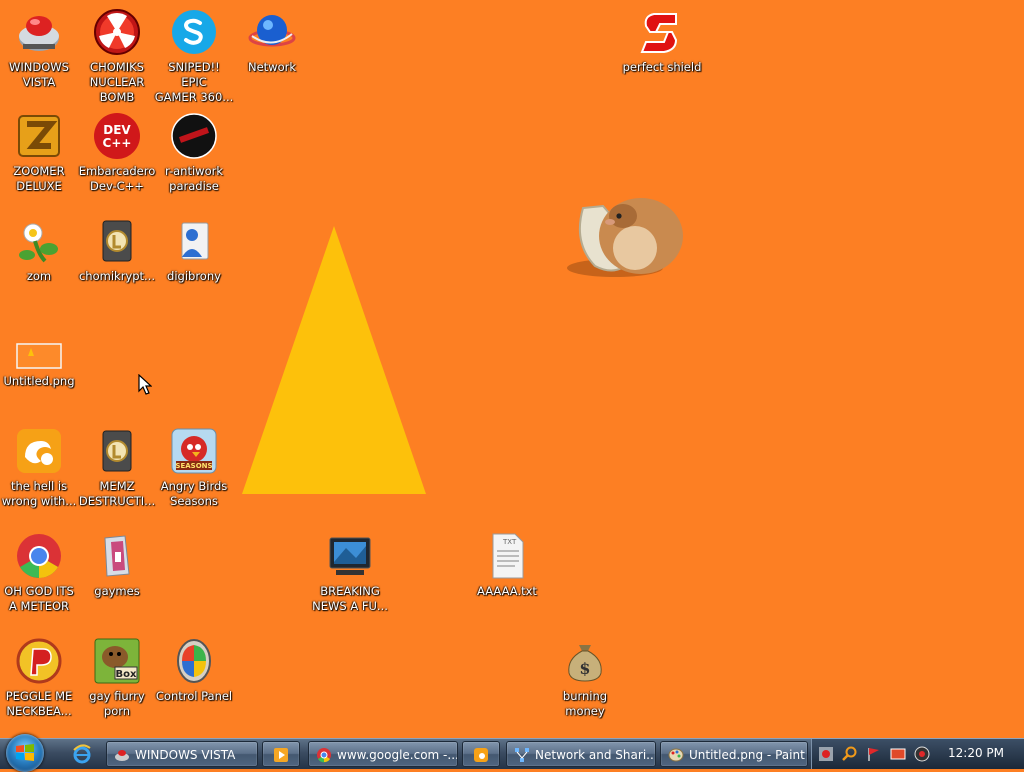  What do you see at coordinates (39, 241) in the screenshot?
I see `plant-creature-icon` at bounding box center [39, 241].